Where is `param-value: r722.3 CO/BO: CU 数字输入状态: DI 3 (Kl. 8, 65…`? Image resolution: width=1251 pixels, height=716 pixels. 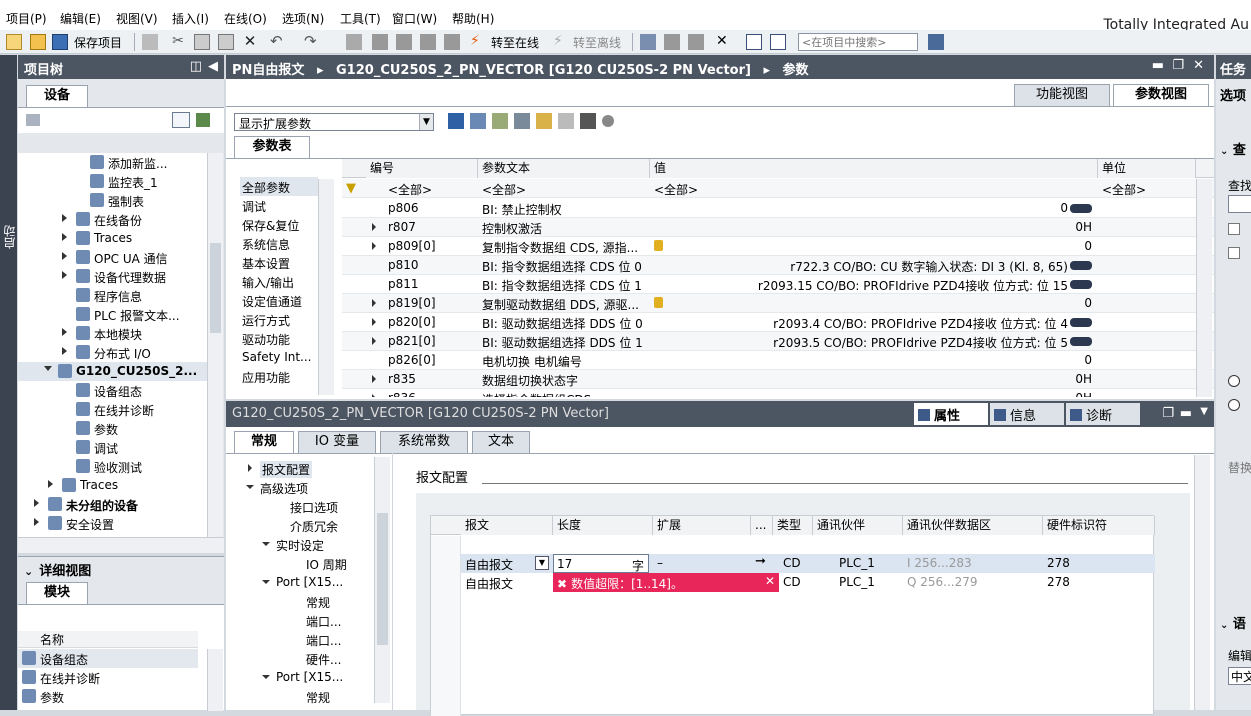
param-value: r722.3 CO/BO: CU 数字输入状态: DI 3 (Kl. 8, 65… is located at coordinates (929, 266).